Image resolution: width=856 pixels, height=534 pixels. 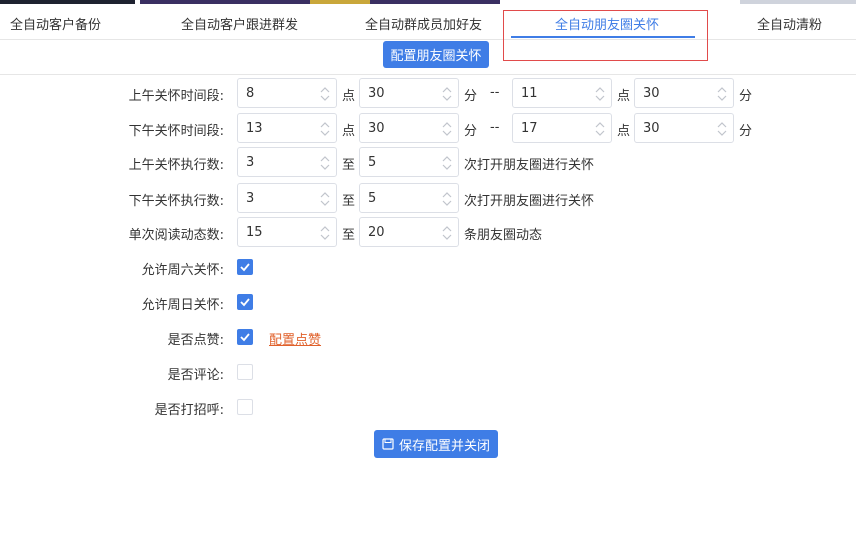 What do you see at coordinates (409, 198) in the screenshot?
I see `afternoon-count-max-input: 5` at bounding box center [409, 198].